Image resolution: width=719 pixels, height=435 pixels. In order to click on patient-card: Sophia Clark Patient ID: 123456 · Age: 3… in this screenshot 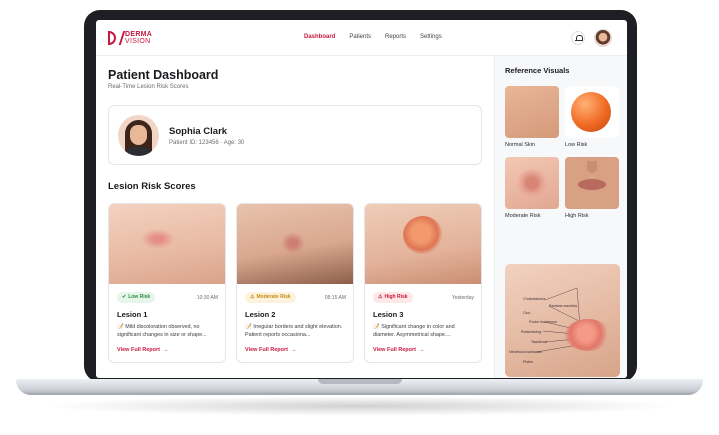, I will do `click(295, 135)`.